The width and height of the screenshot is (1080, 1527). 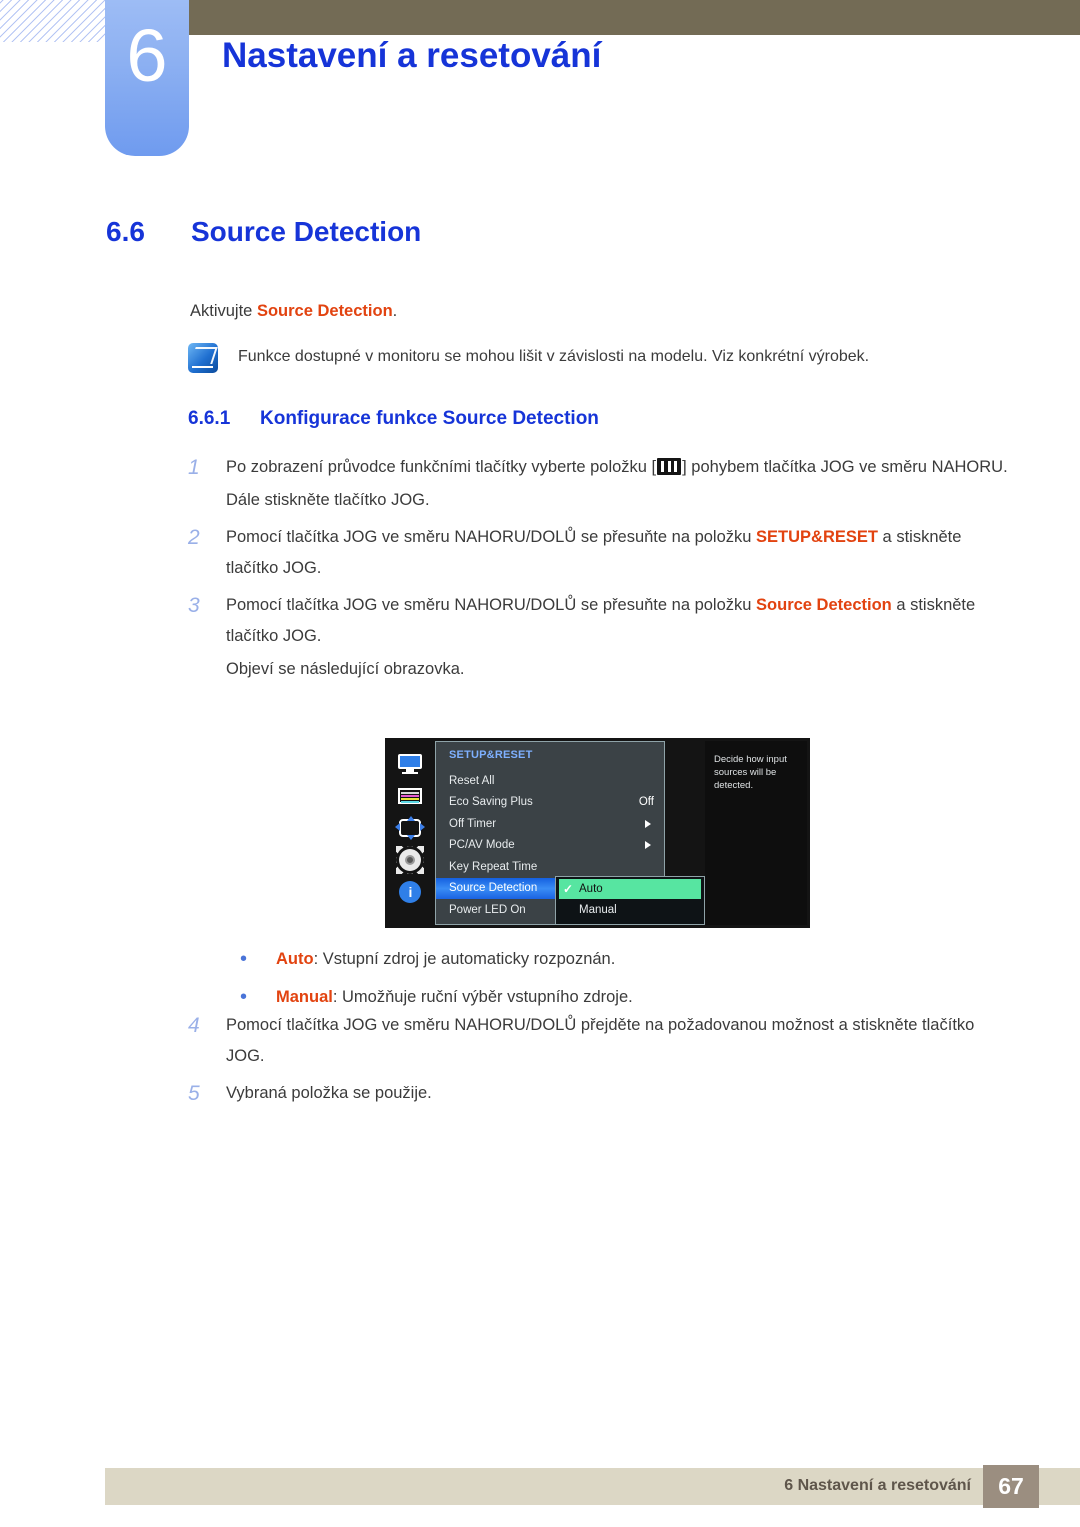 I want to click on osd-row-label: Reset All, so click(x=472, y=780).